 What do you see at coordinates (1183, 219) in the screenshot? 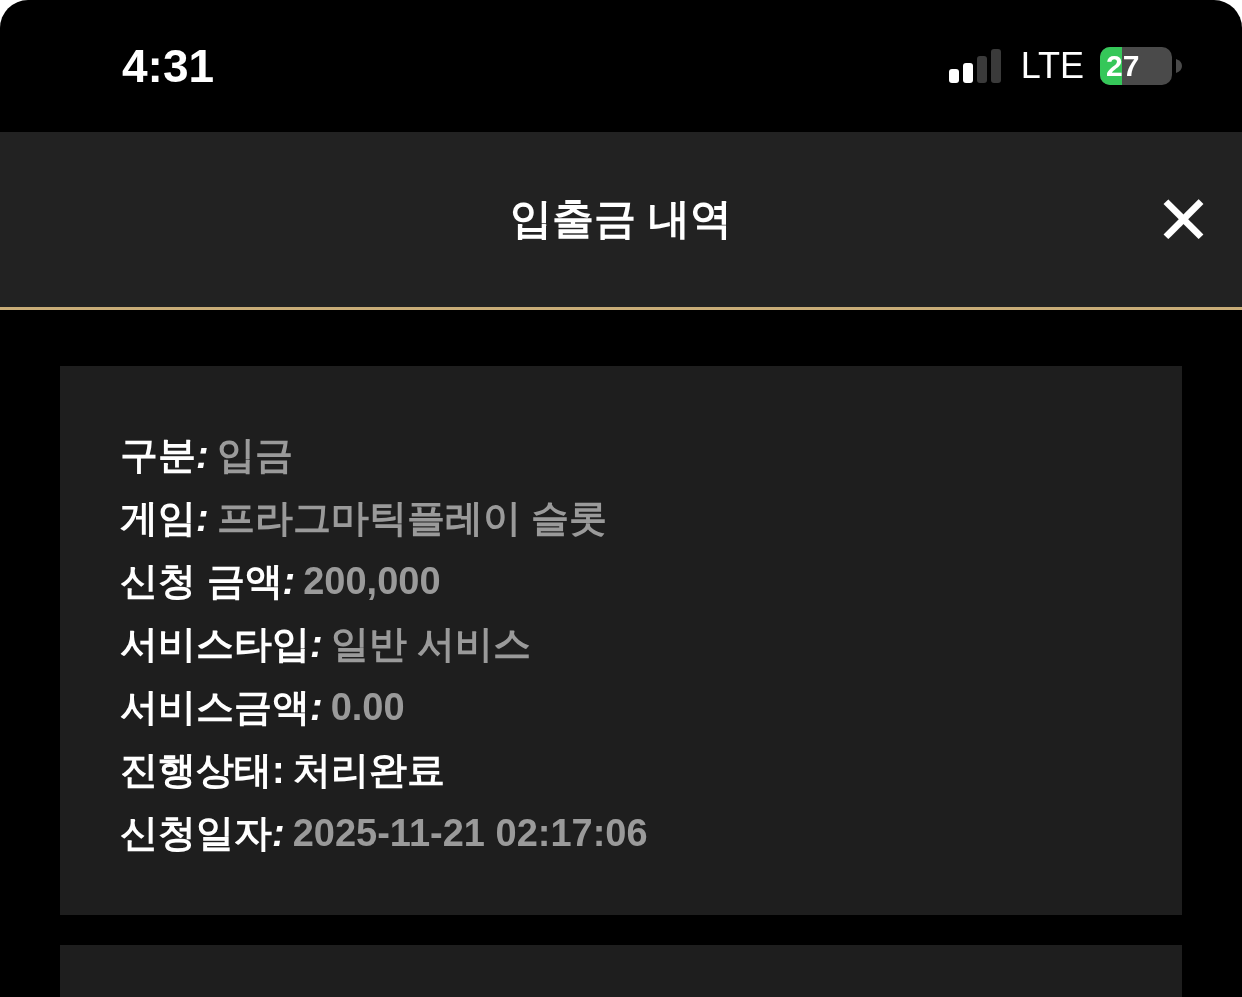
I see `close-button: ✕` at bounding box center [1183, 219].